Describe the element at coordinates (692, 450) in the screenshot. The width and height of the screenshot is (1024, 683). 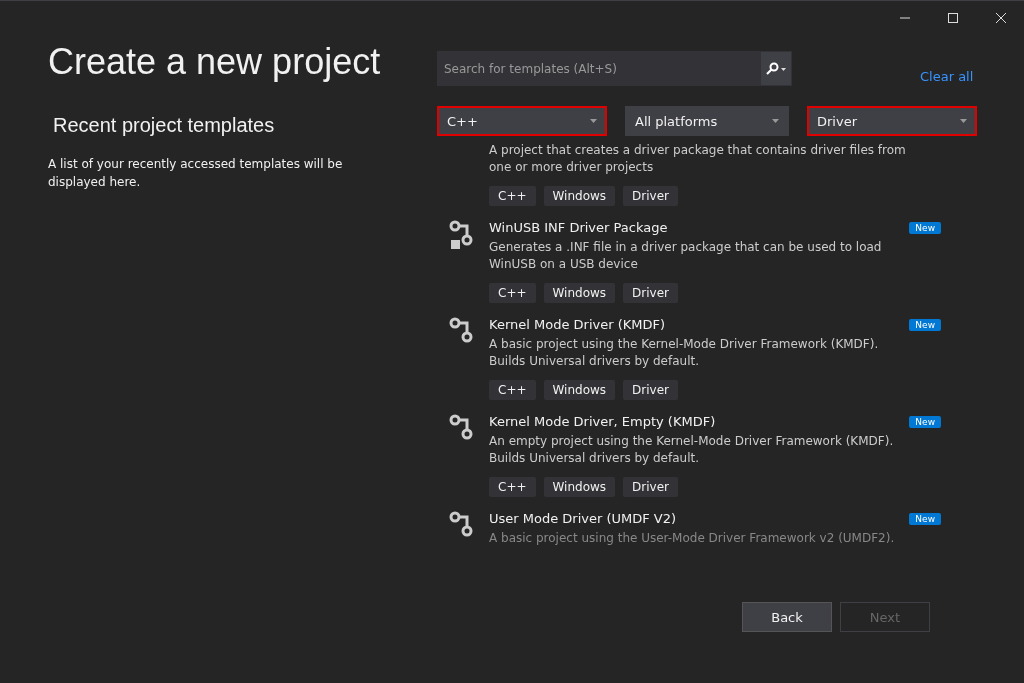
I see `template-description: An empty project using the Kernel-Mode Driver Framework (KMDF). Builds Universal drivers by default.` at that location.